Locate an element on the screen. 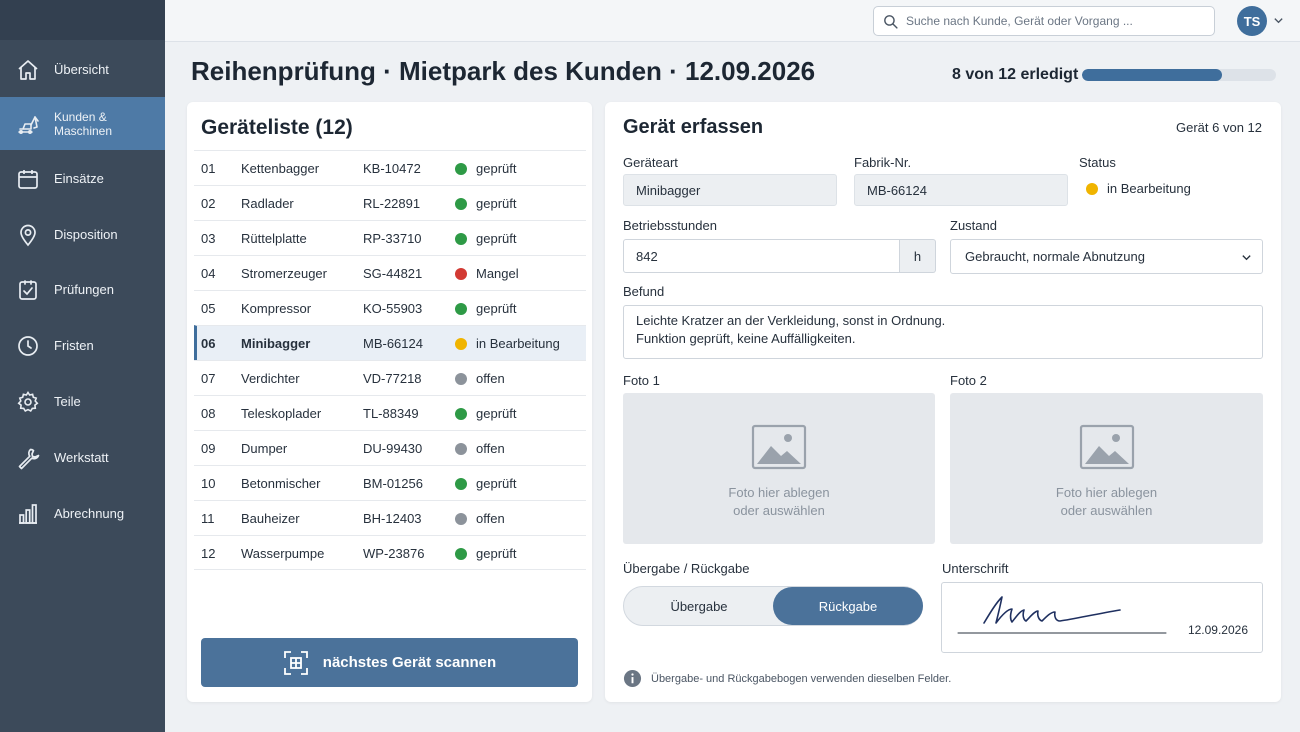 The width and height of the screenshot is (1300, 732). row-device-id: SG-44821 is located at coordinates (393, 273).